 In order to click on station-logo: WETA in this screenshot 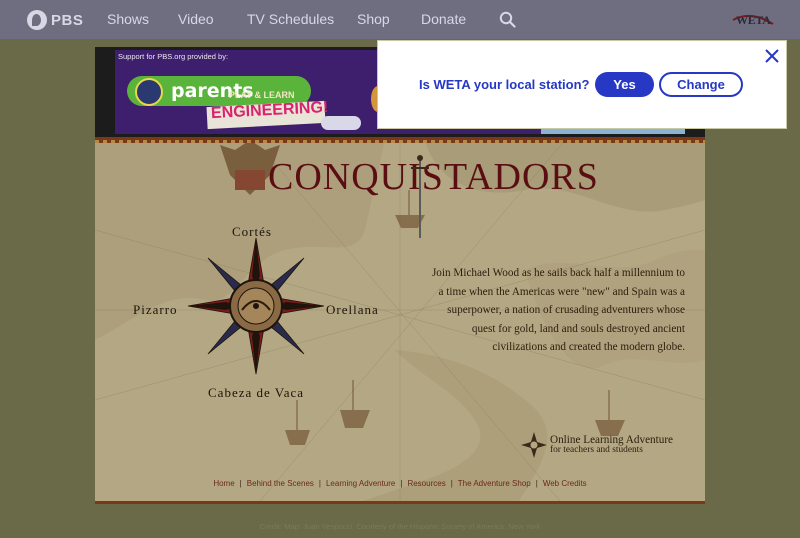, I will do `click(753, 21)`.